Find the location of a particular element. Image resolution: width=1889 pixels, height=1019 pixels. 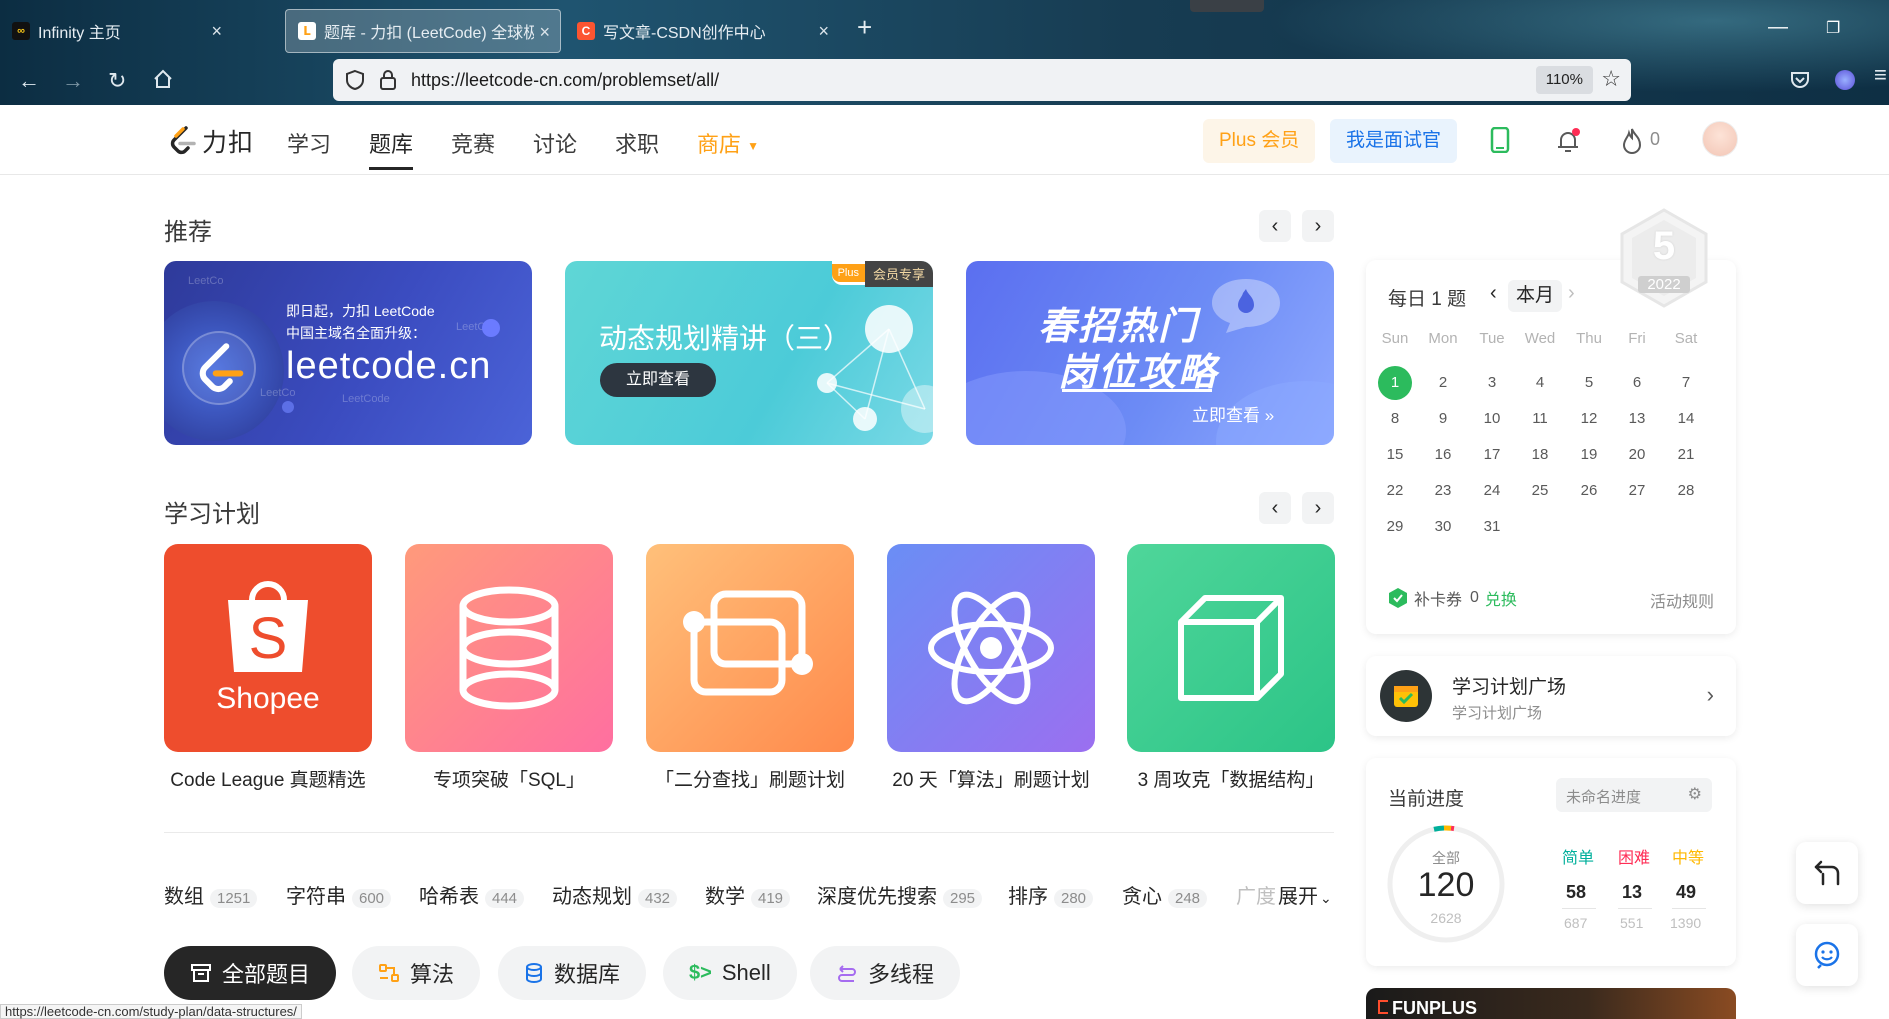

banner-dp-course: Plus 会员专享 动态规划精讲（三） 立即查看 is located at coordinates (749, 353).